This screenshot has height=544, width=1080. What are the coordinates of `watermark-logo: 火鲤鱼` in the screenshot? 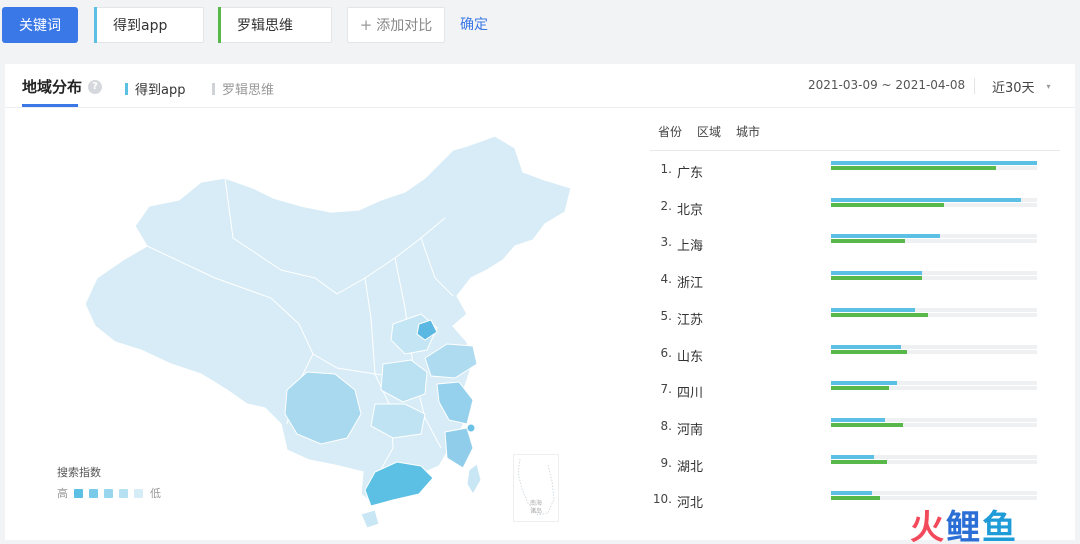 It's located at (964, 522).